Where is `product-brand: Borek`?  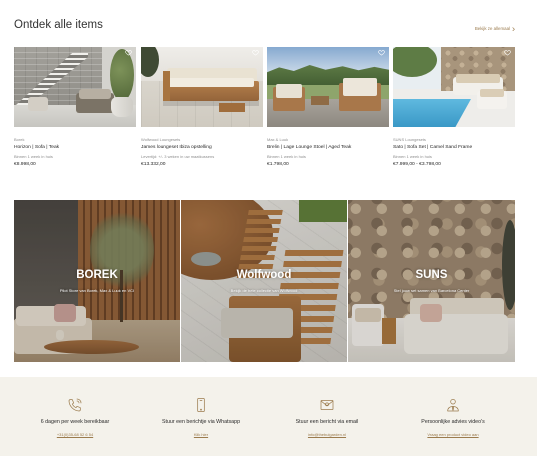 product-brand: Borek is located at coordinates (19, 139).